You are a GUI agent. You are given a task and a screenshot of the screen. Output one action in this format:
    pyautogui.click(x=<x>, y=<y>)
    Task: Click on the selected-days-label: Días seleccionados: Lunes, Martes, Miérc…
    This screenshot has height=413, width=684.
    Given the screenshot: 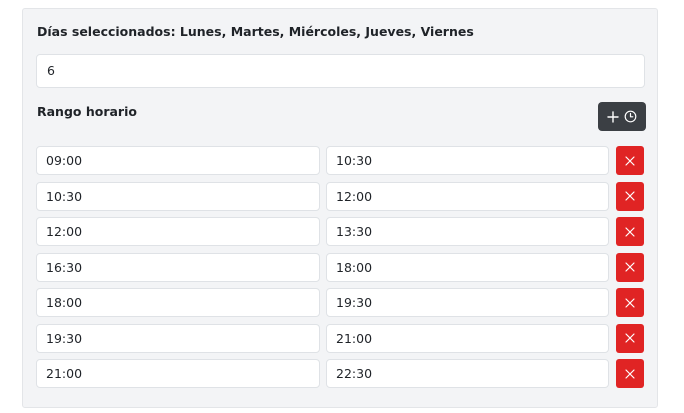 What is the action you would take?
    pyautogui.click(x=255, y=31)
    